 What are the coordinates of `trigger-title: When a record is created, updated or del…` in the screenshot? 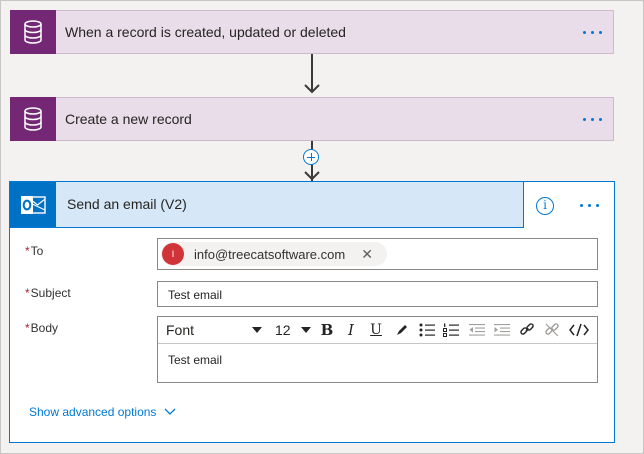 It's located at (205, 32).